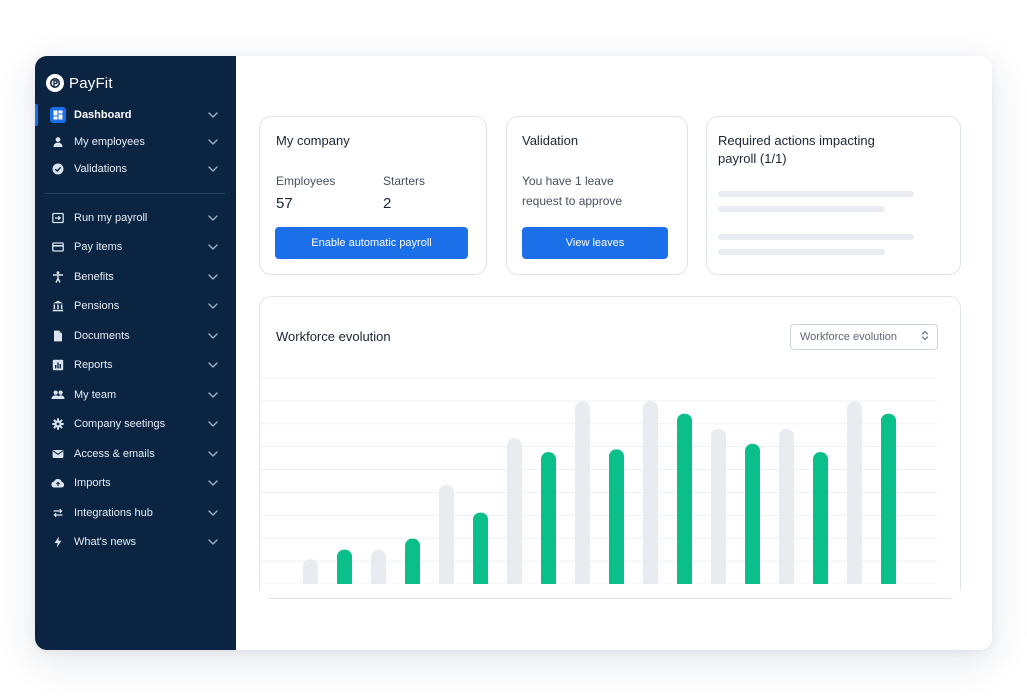  What do you see at coordinates (105, 542) in the screenshot?
I see `sidebar-item-label: What's news` at bounding box center [105, 542].